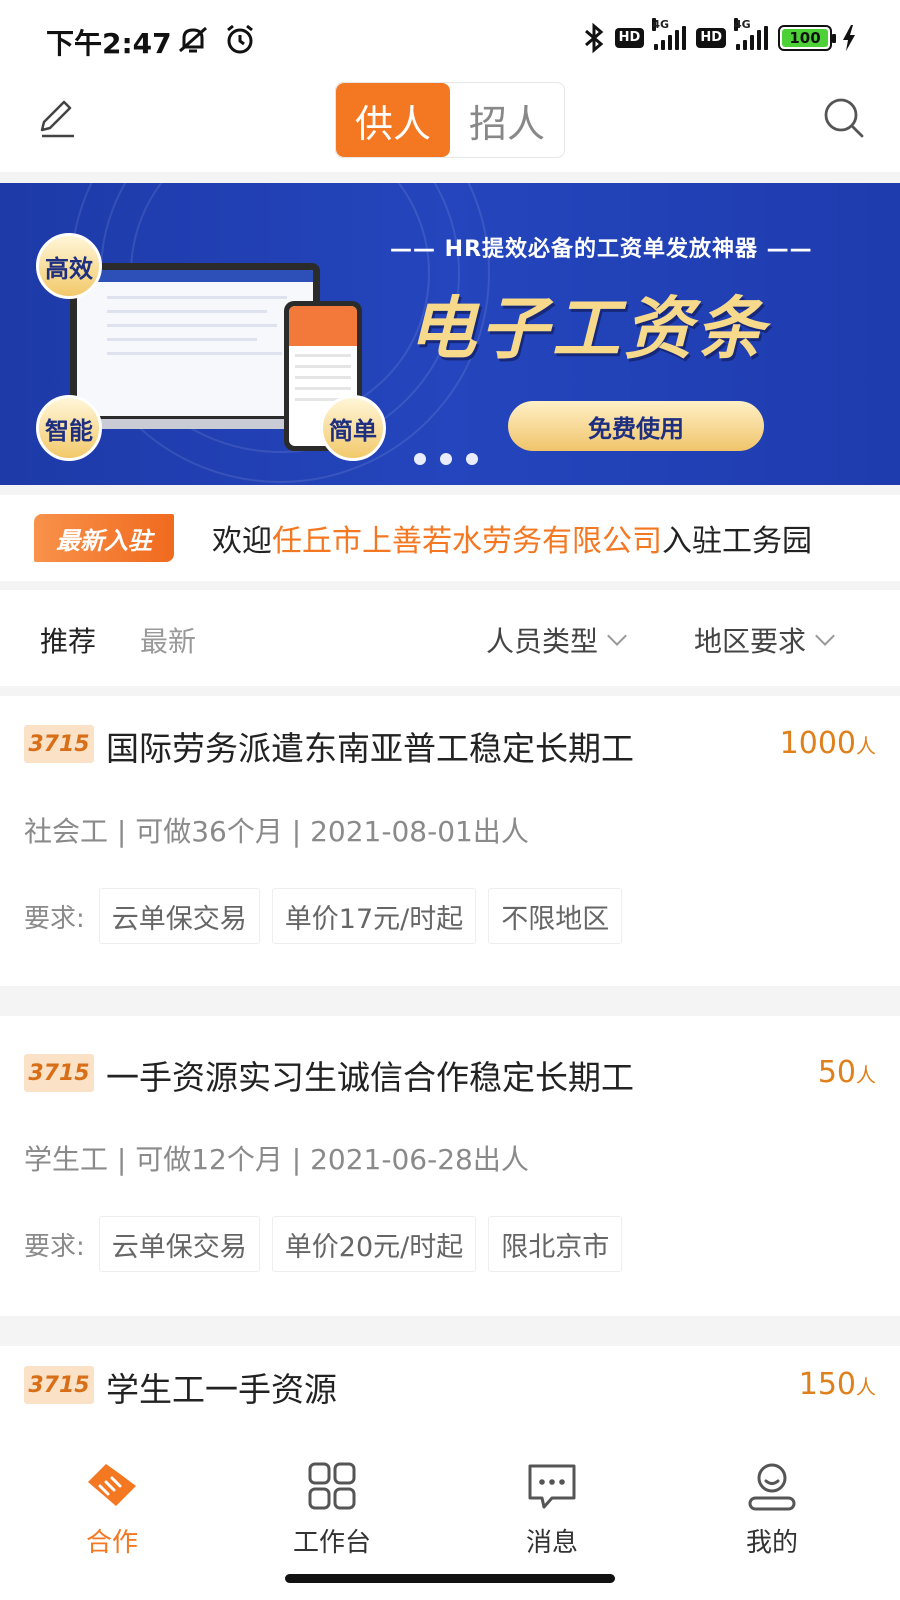 This screenshot has width=900, height=1600. What do you see at coordinates (221, 1389) in the screenshot?
I see `job-title: 学生工一手资源` at bounding box center [221, 1389].